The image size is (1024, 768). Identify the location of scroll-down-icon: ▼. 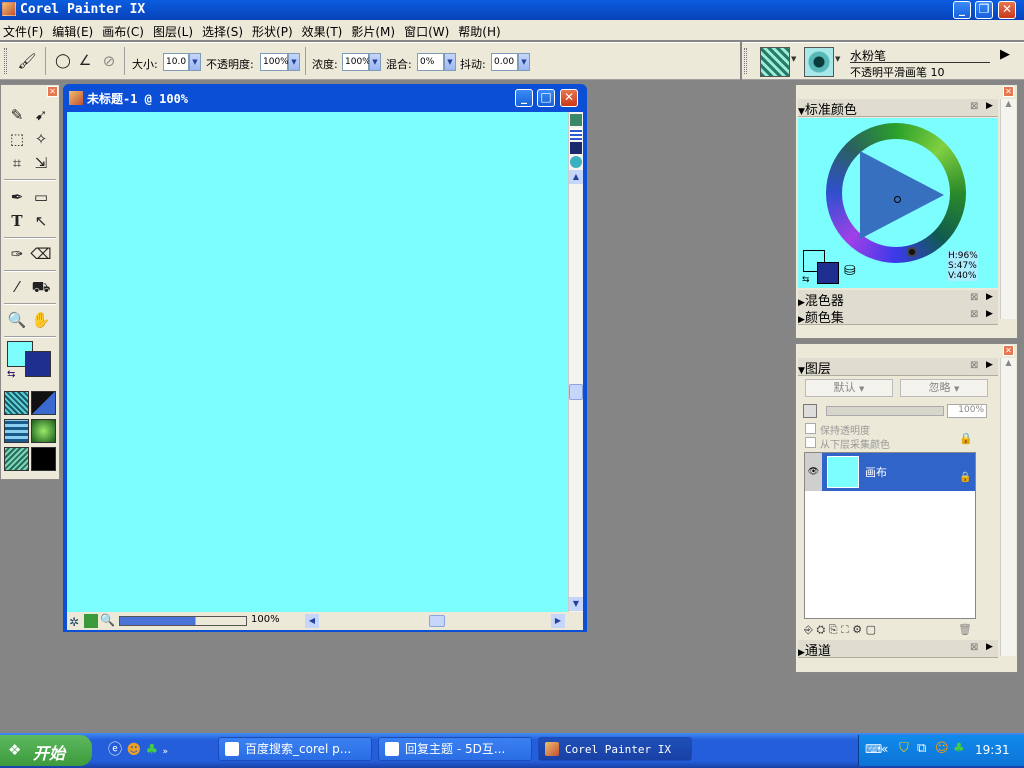
(576, 604).